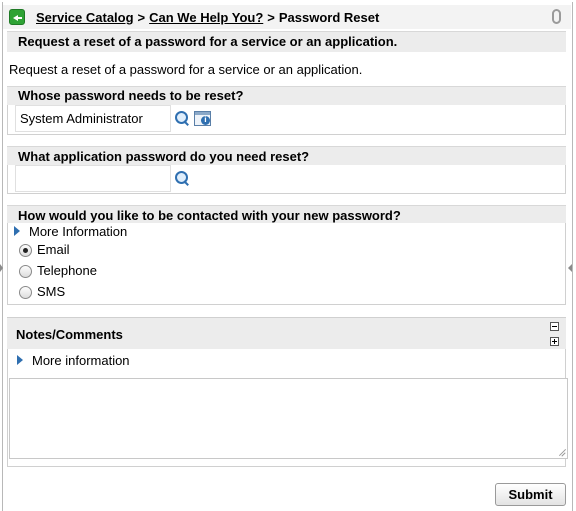 The width and height of the screenshot is (576, 511). Describe the element at coordinates (93, 118) in the screenshot. I see `who-input: System Administrator` at that location.